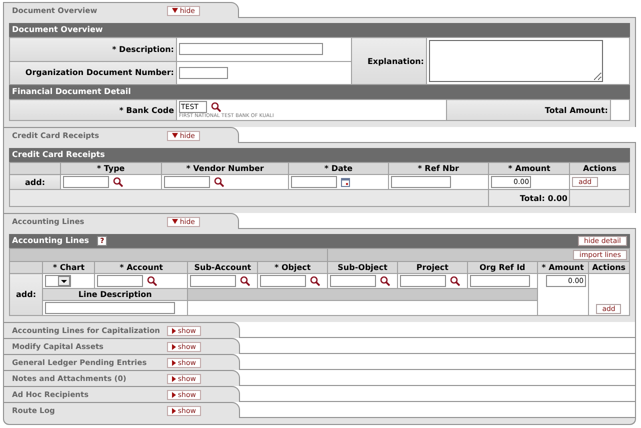 This screenshot has width=641, height=428. Describe the element at coordinates (544, 198) in the screenshot. I see `total-label: Total: 0.00` at that location.